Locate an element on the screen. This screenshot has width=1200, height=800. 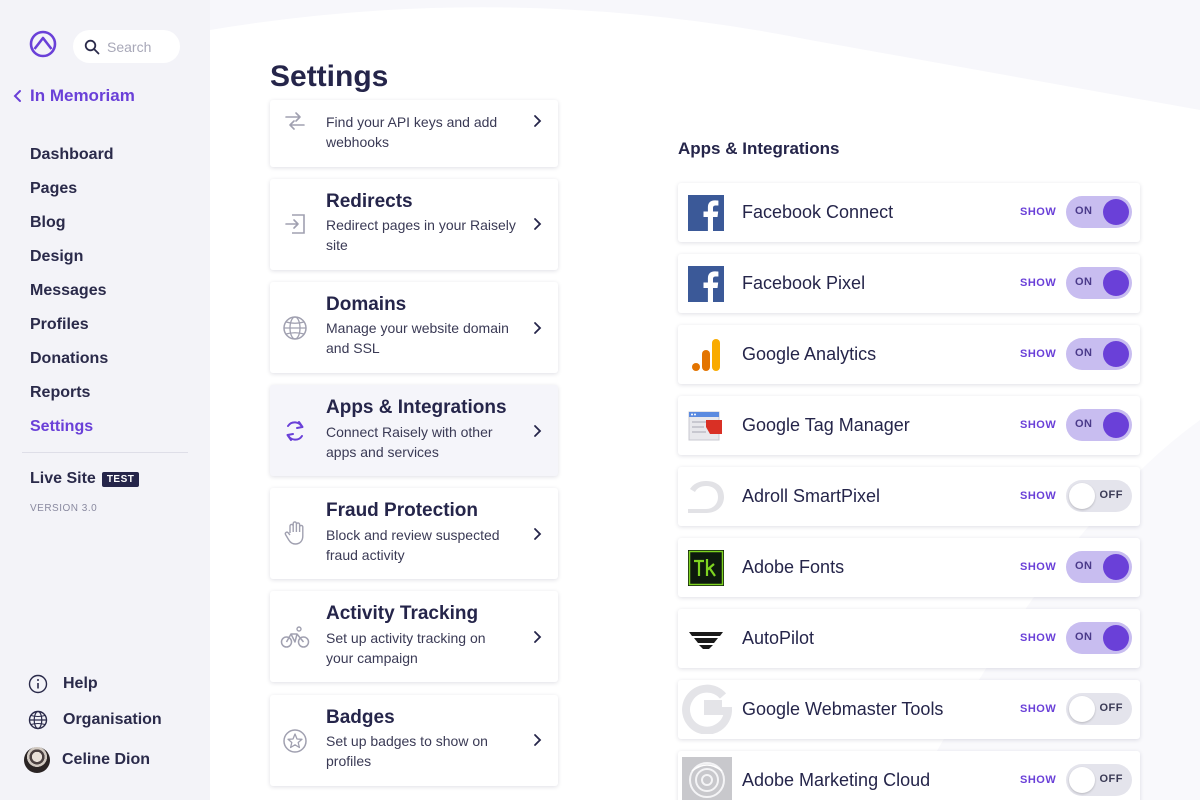
settings-card-badges: Badges Set up badges to show on profiles is located at coordinates (414, 740).